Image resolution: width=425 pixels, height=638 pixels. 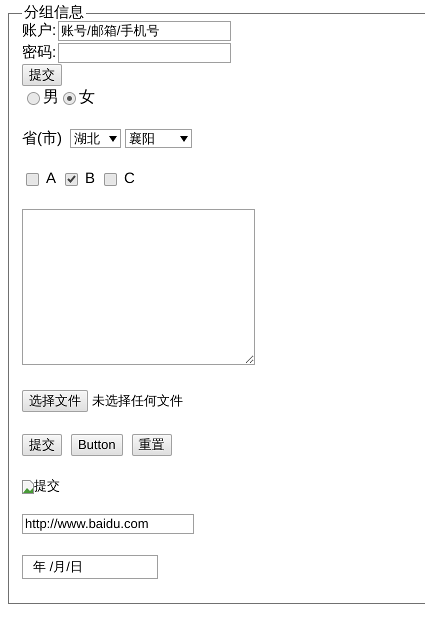 What do you see at coordinates (108, 524) in the screenshot?
I see `url-field: http://www.baidu.com` at bounding box center [108, 524].